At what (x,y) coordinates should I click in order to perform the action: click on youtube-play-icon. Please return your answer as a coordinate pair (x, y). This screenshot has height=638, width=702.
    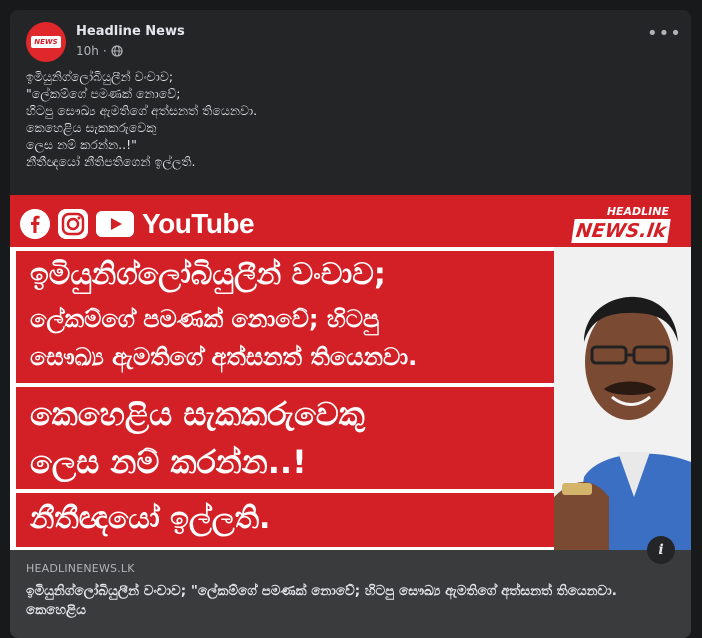
    Looking at the image, I should click on (115, 224).